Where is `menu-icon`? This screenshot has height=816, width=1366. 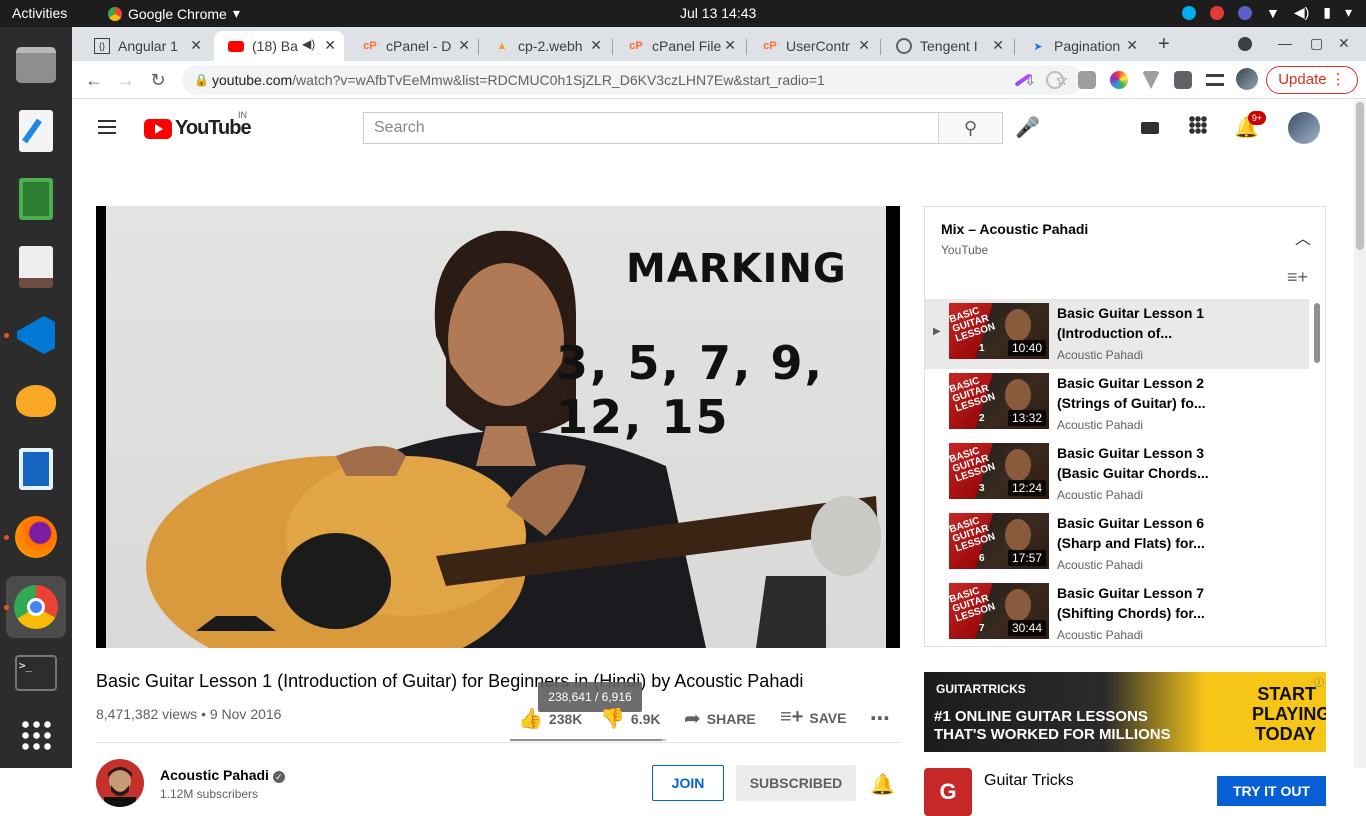 menu-icon is located at coordinates (107, 127).